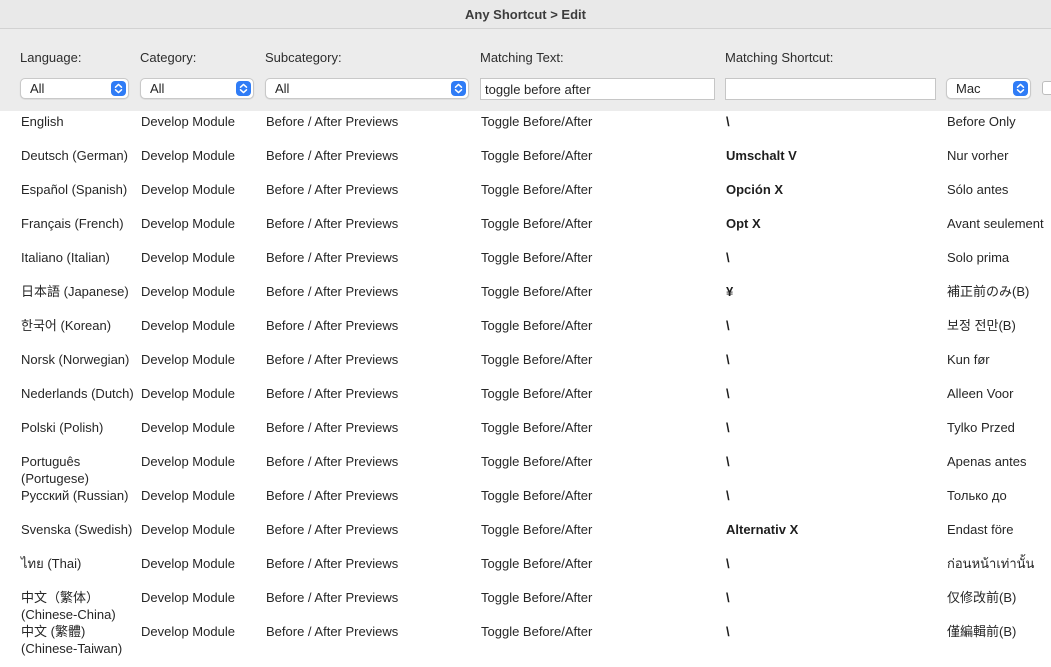  I want to click on row-action: Только до, so click(977, 495).